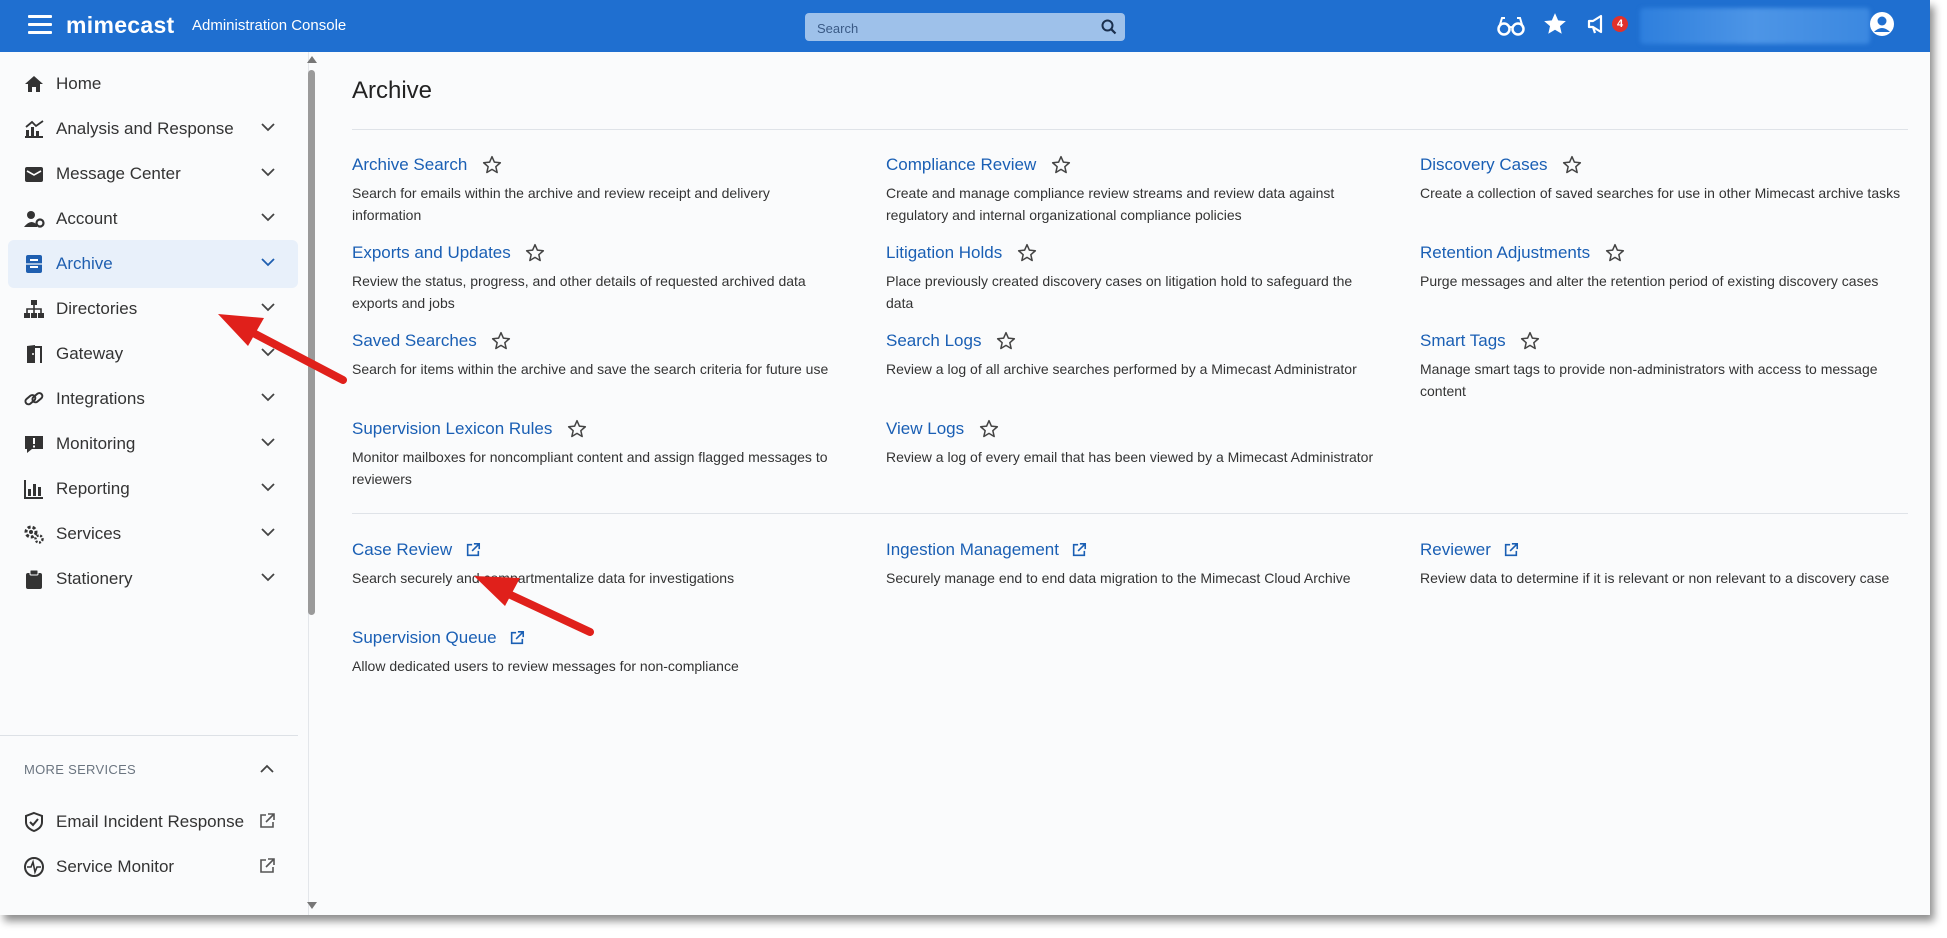  What do you see at coordinates (153, 399) in the screenshot?
I see `sidebar-item-integrations: Integrations` at bounding box center [153, 399].